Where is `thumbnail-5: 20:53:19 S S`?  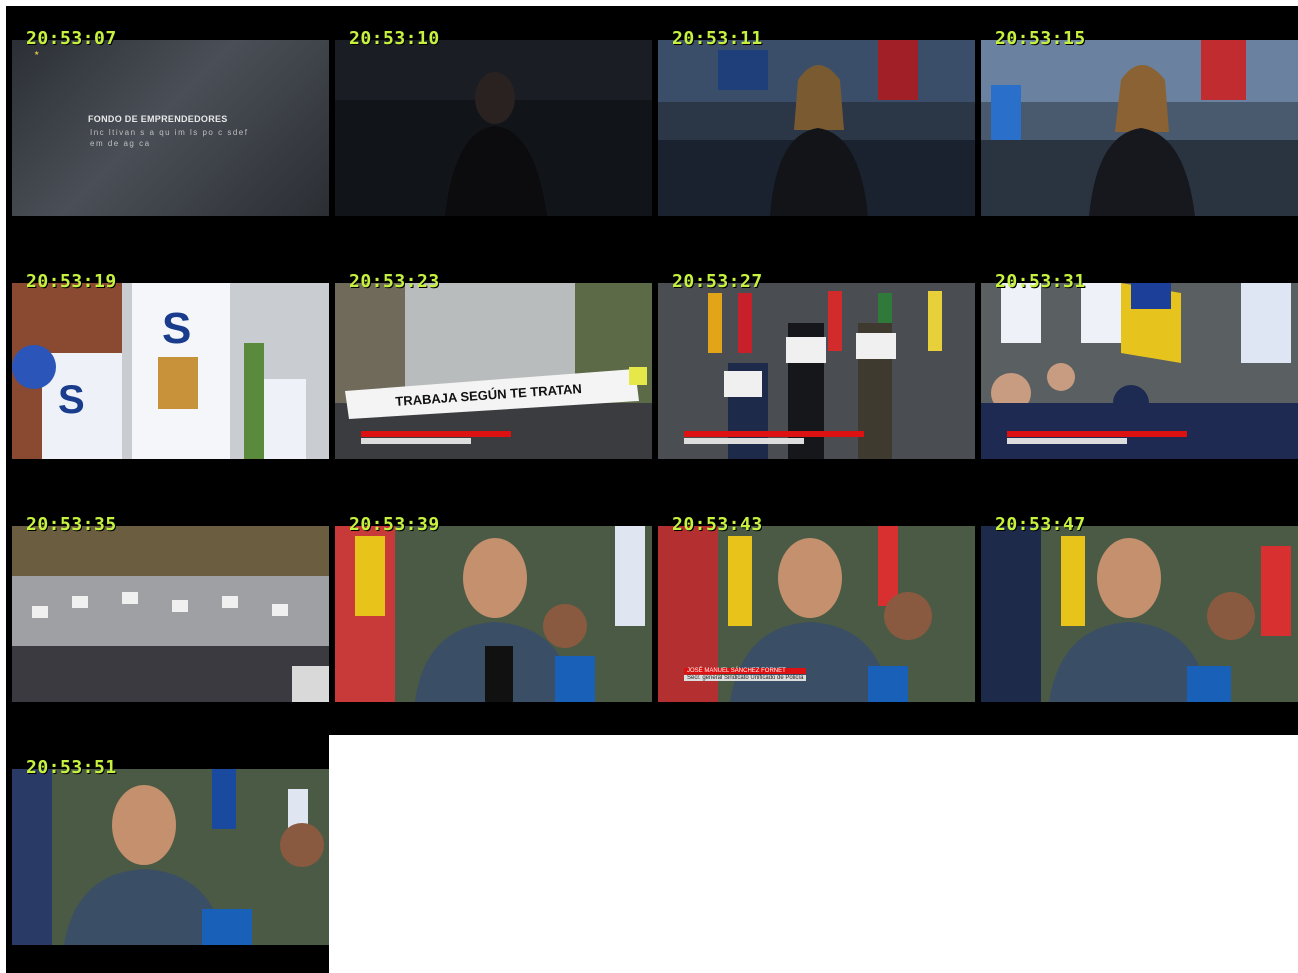 thumbnail-5: 20:53:19 S S is located at coordinates (167, 370).